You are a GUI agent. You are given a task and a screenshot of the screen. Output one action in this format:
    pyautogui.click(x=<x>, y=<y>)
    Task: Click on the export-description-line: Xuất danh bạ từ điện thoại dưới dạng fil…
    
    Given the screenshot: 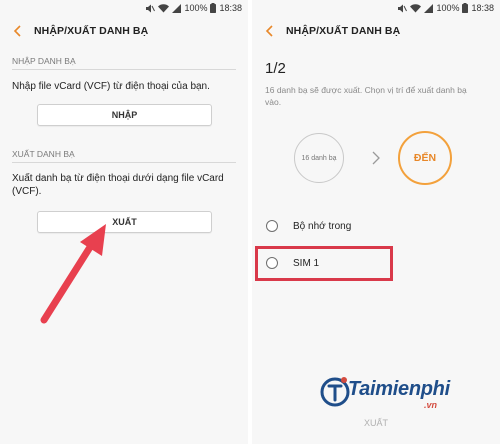 What is the action you would take?
    pyautogui.click(x=118, y=178)
    